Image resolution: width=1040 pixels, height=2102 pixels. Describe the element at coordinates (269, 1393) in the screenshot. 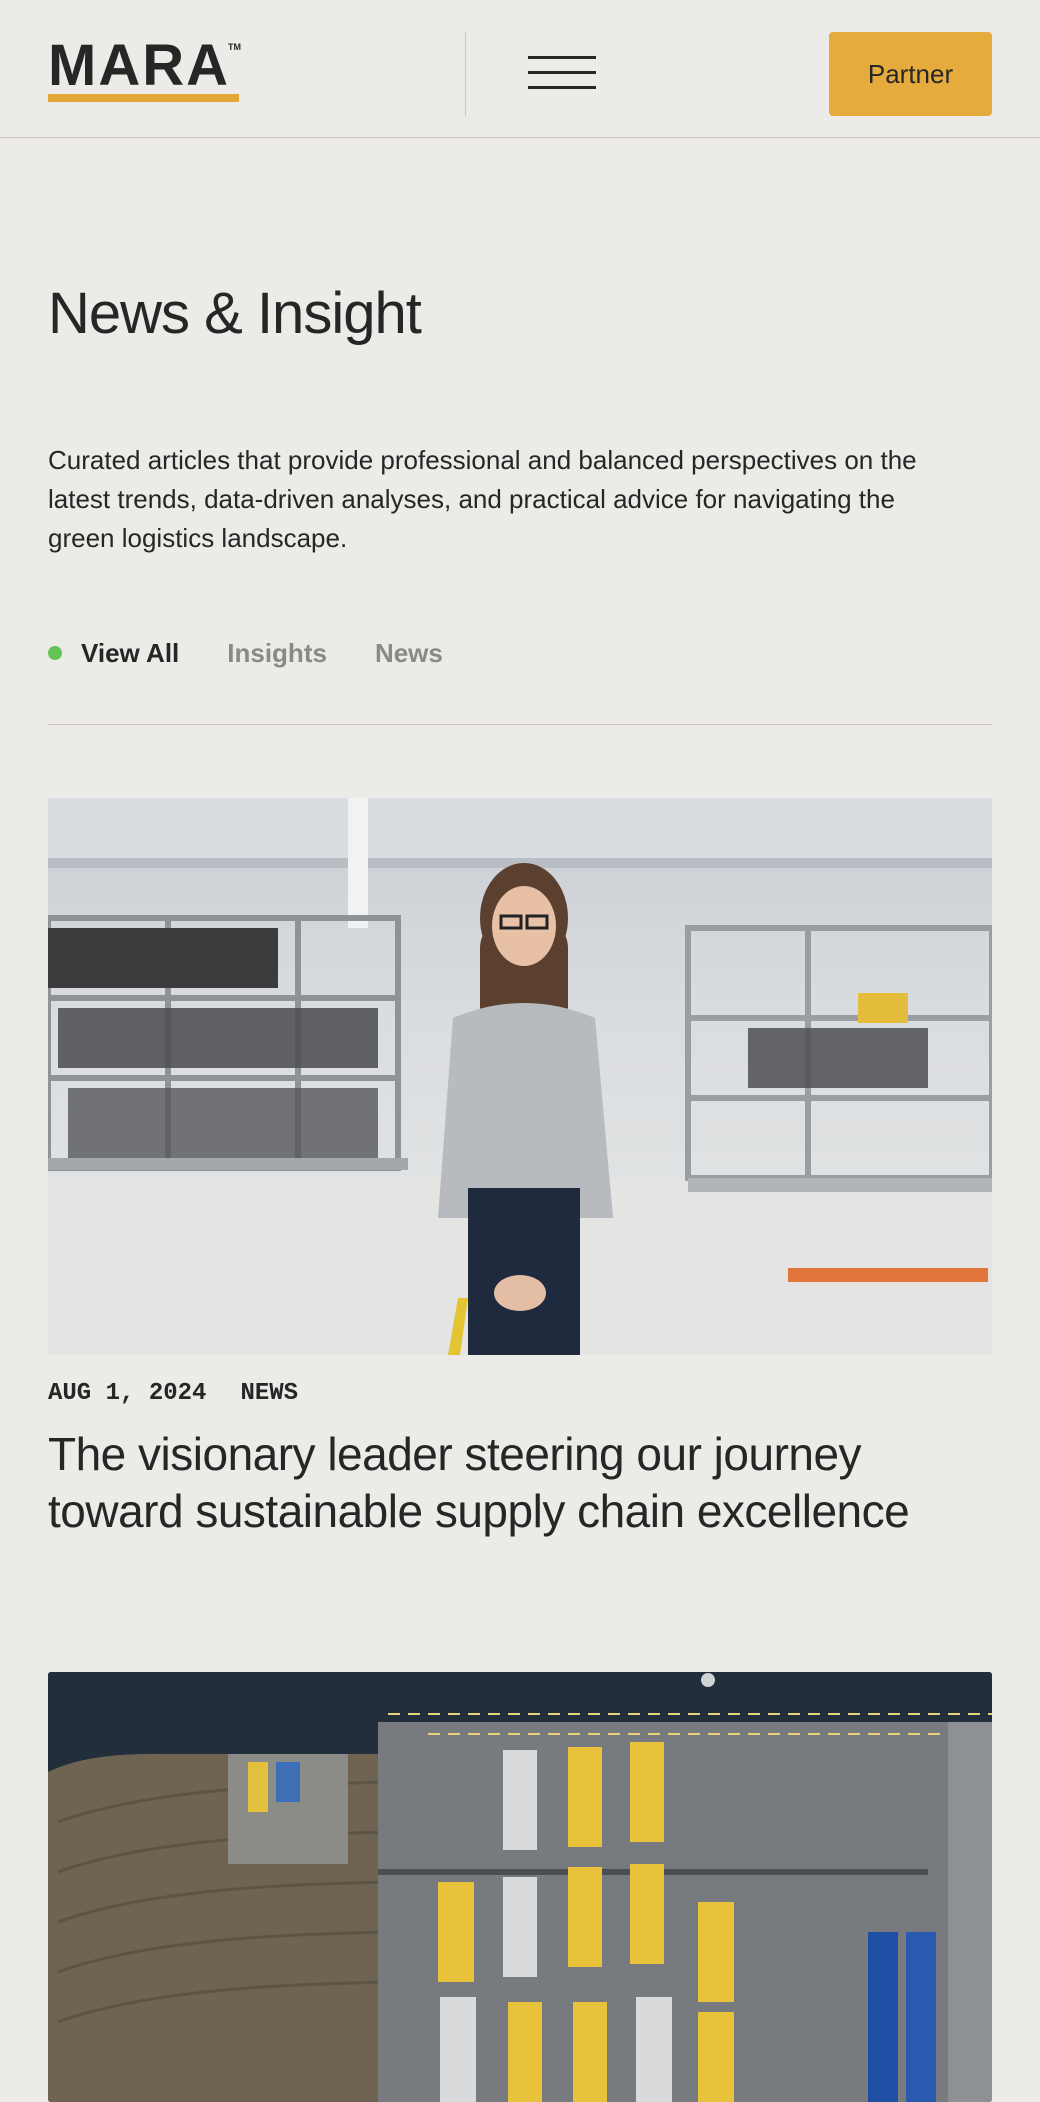

I see `article-category: NEWS` at that location.